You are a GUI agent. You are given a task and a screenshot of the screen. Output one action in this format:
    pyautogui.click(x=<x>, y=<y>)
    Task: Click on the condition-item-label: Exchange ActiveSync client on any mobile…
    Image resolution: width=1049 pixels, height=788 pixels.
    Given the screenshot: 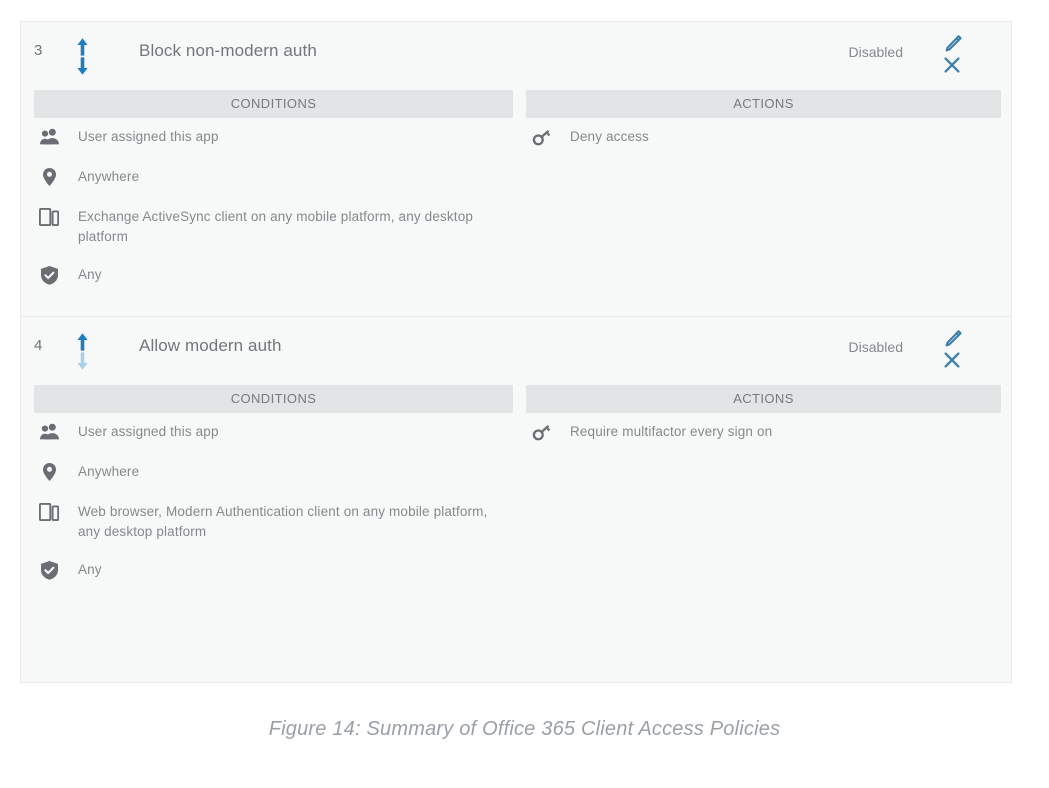 What is the action you would take?
    pyautogui.click(x=276, y=226)
    